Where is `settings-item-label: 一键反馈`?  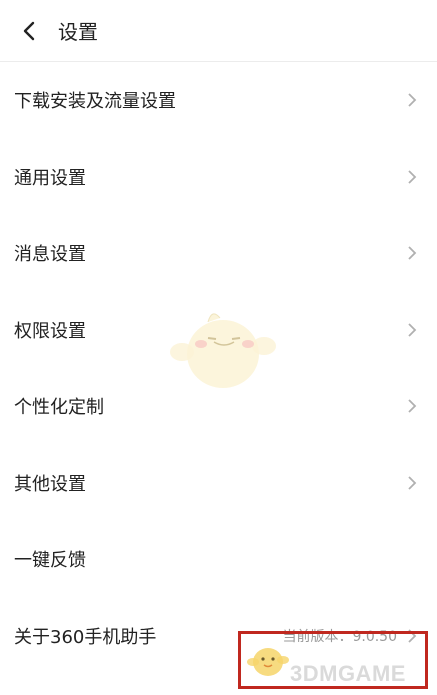
settings-item-label: 一键反馈 is located at coordinates (50, 561).